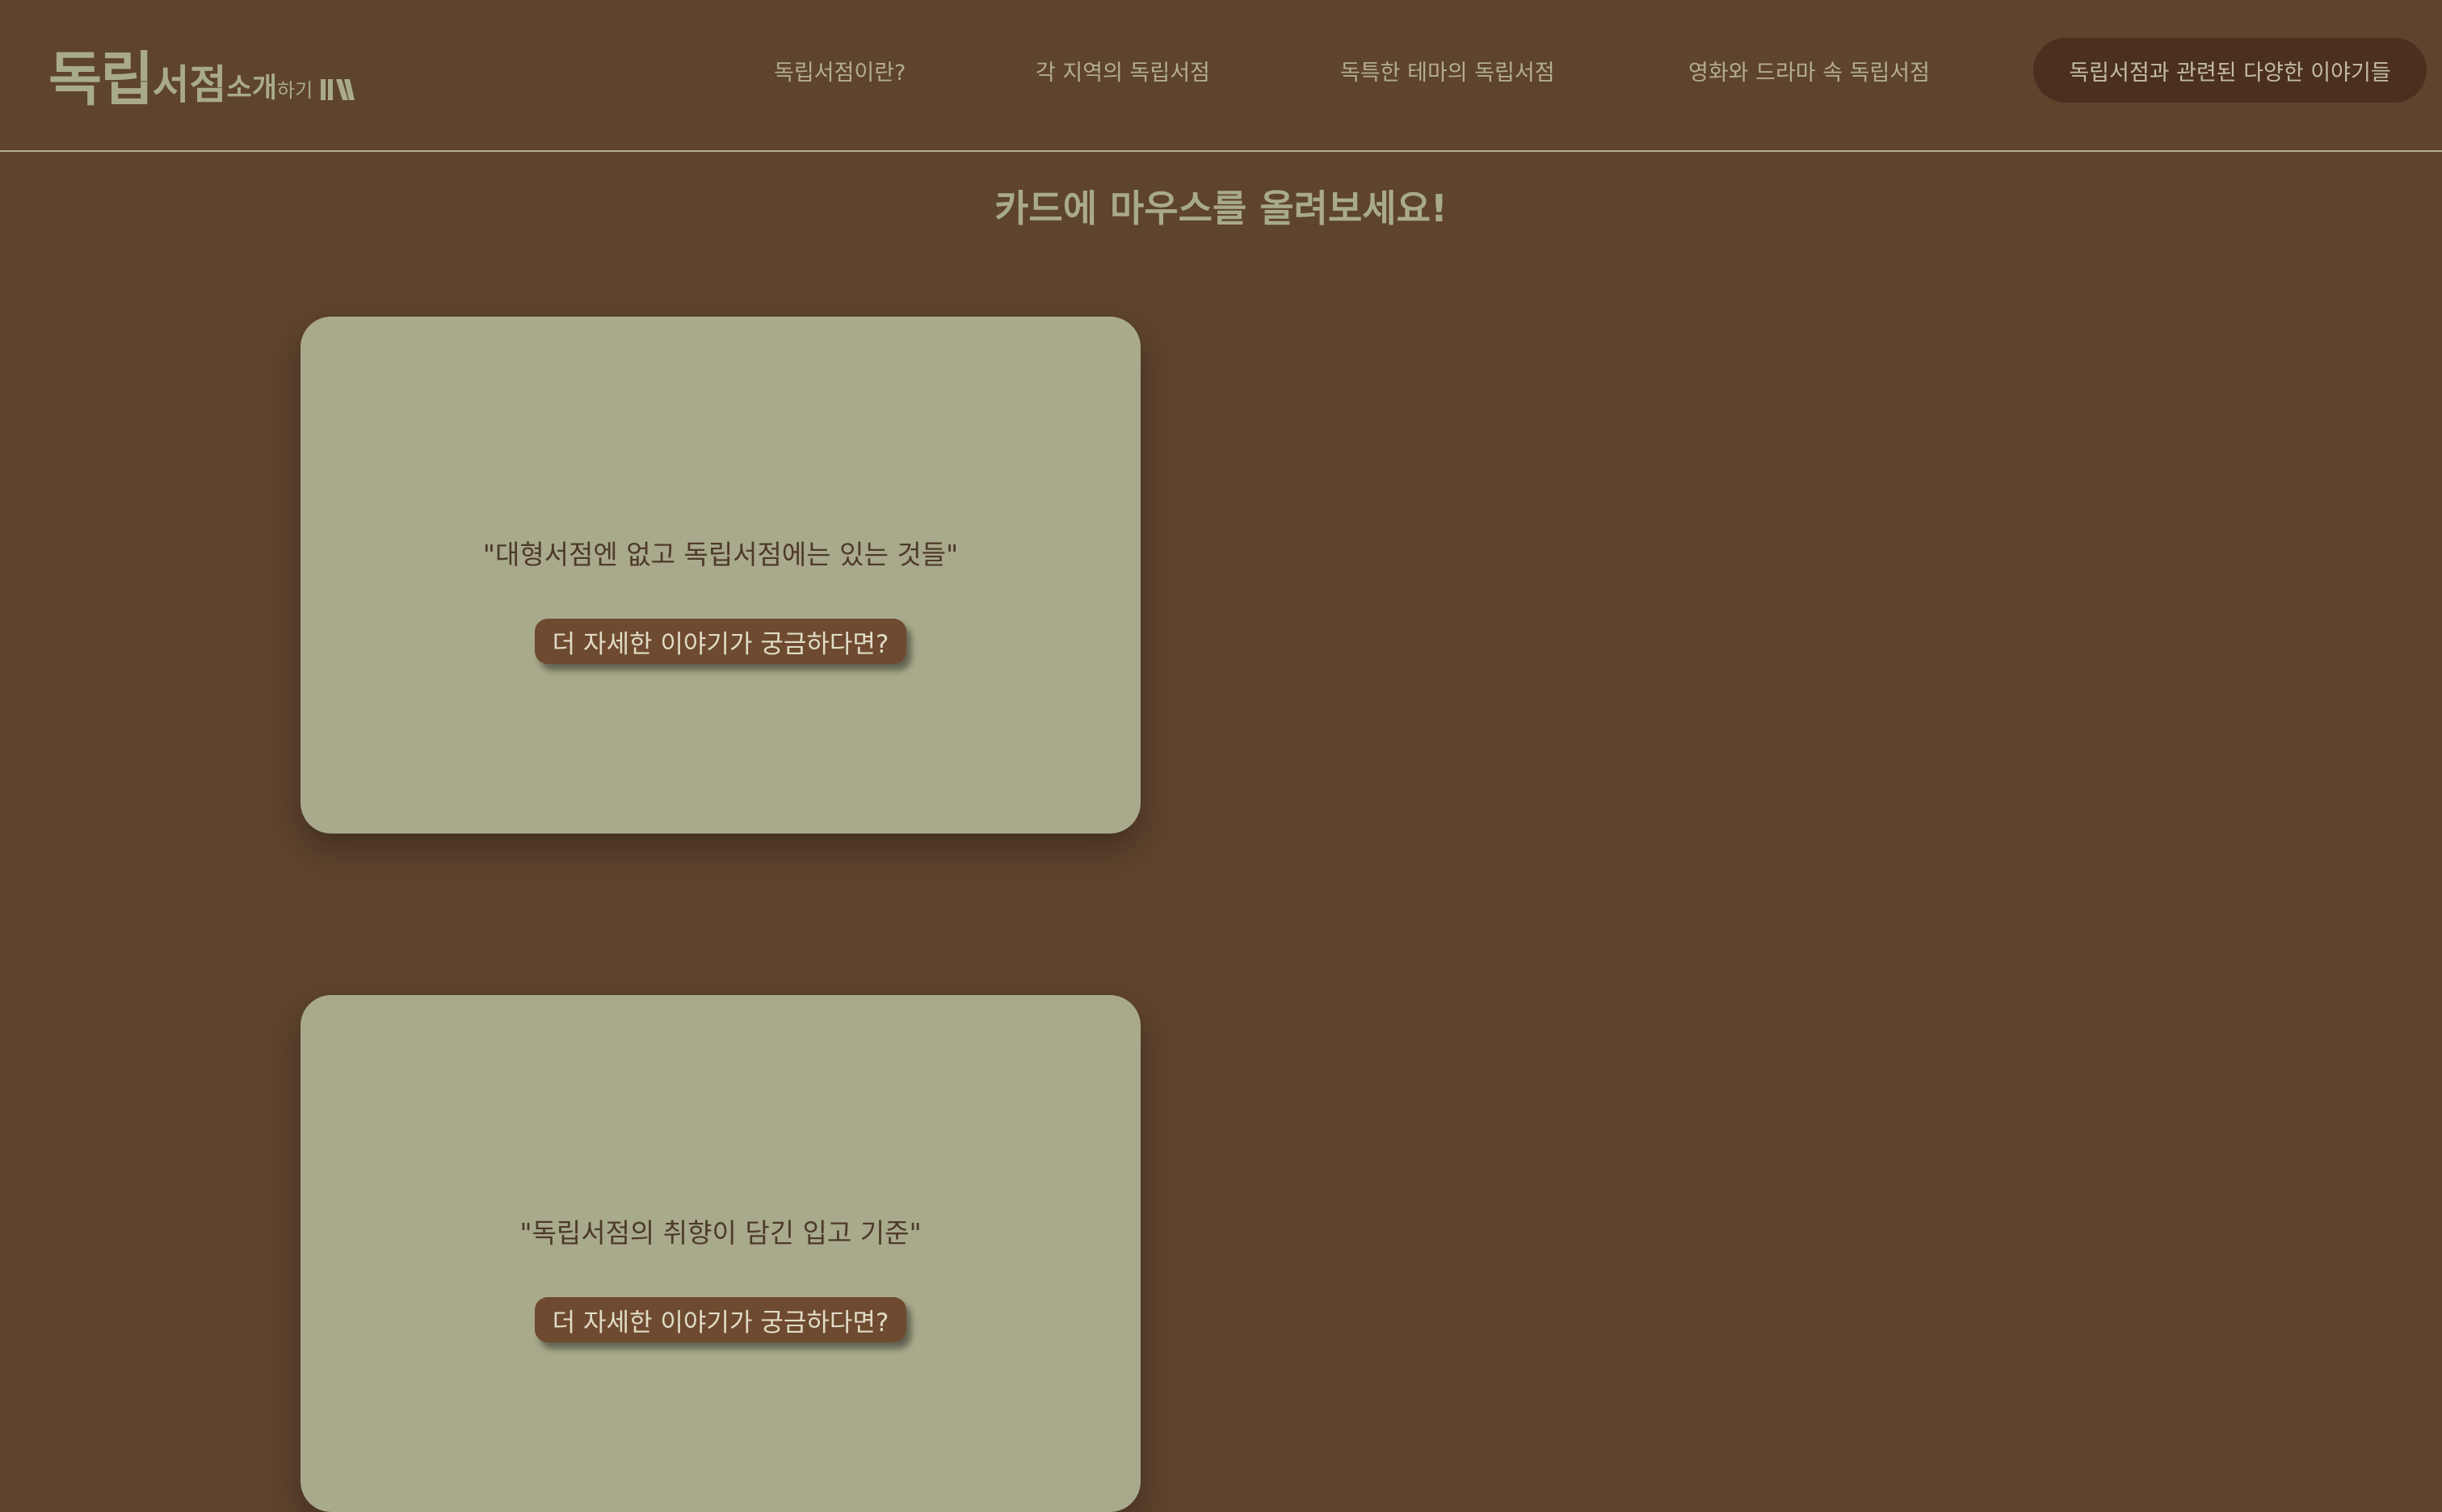 The height and width of the screenshot is (1512, 2442). I want to click on card-quote: "대형서점엔 없고 독립서점에는 있는 것들", so click(720, 554).